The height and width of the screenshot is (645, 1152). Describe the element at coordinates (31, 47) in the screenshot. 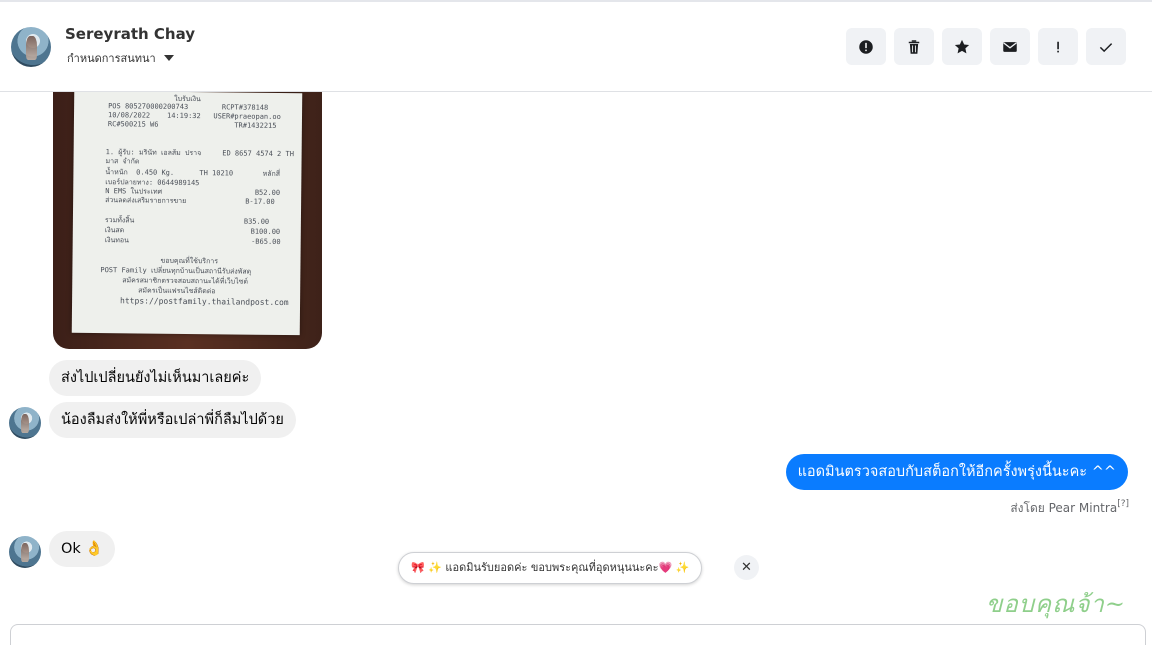

I see `contact-avatar` at that location.